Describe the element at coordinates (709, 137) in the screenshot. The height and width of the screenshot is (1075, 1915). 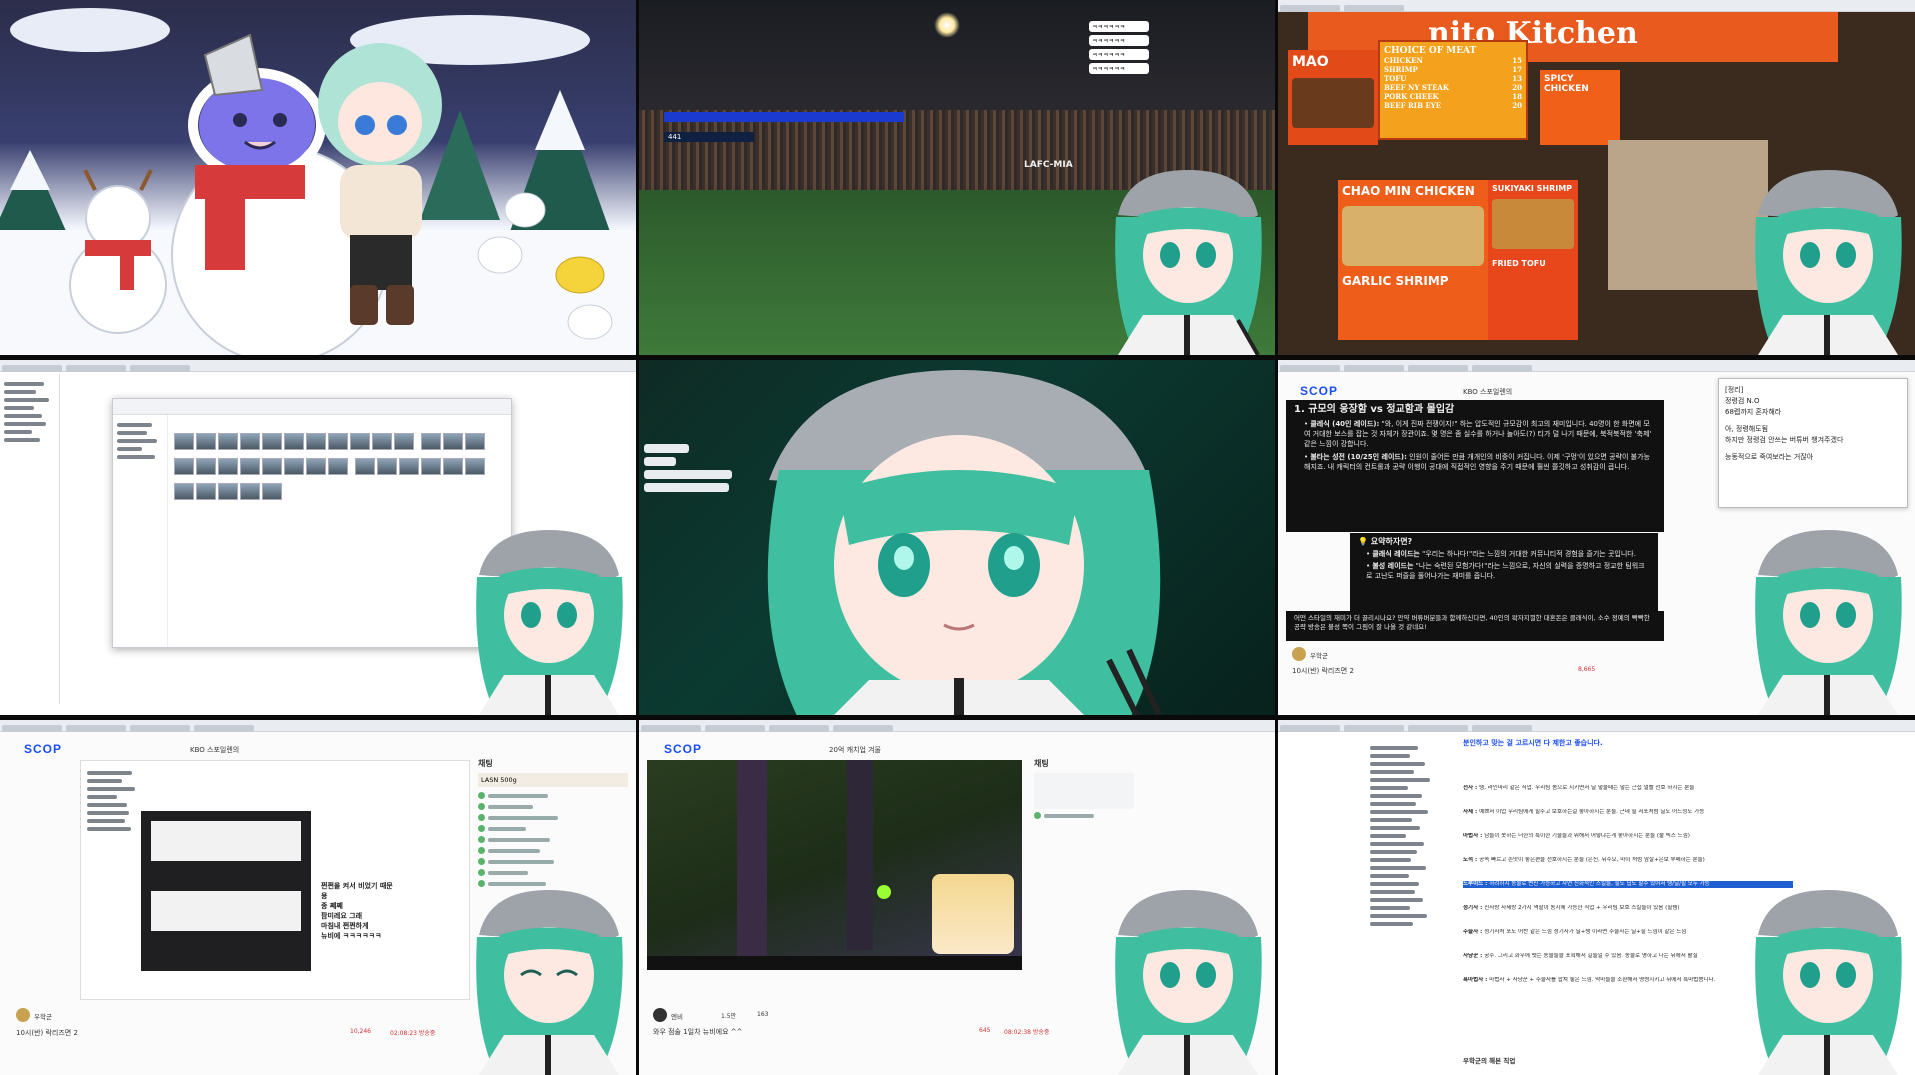
I see `score-bug: 441` at that location.